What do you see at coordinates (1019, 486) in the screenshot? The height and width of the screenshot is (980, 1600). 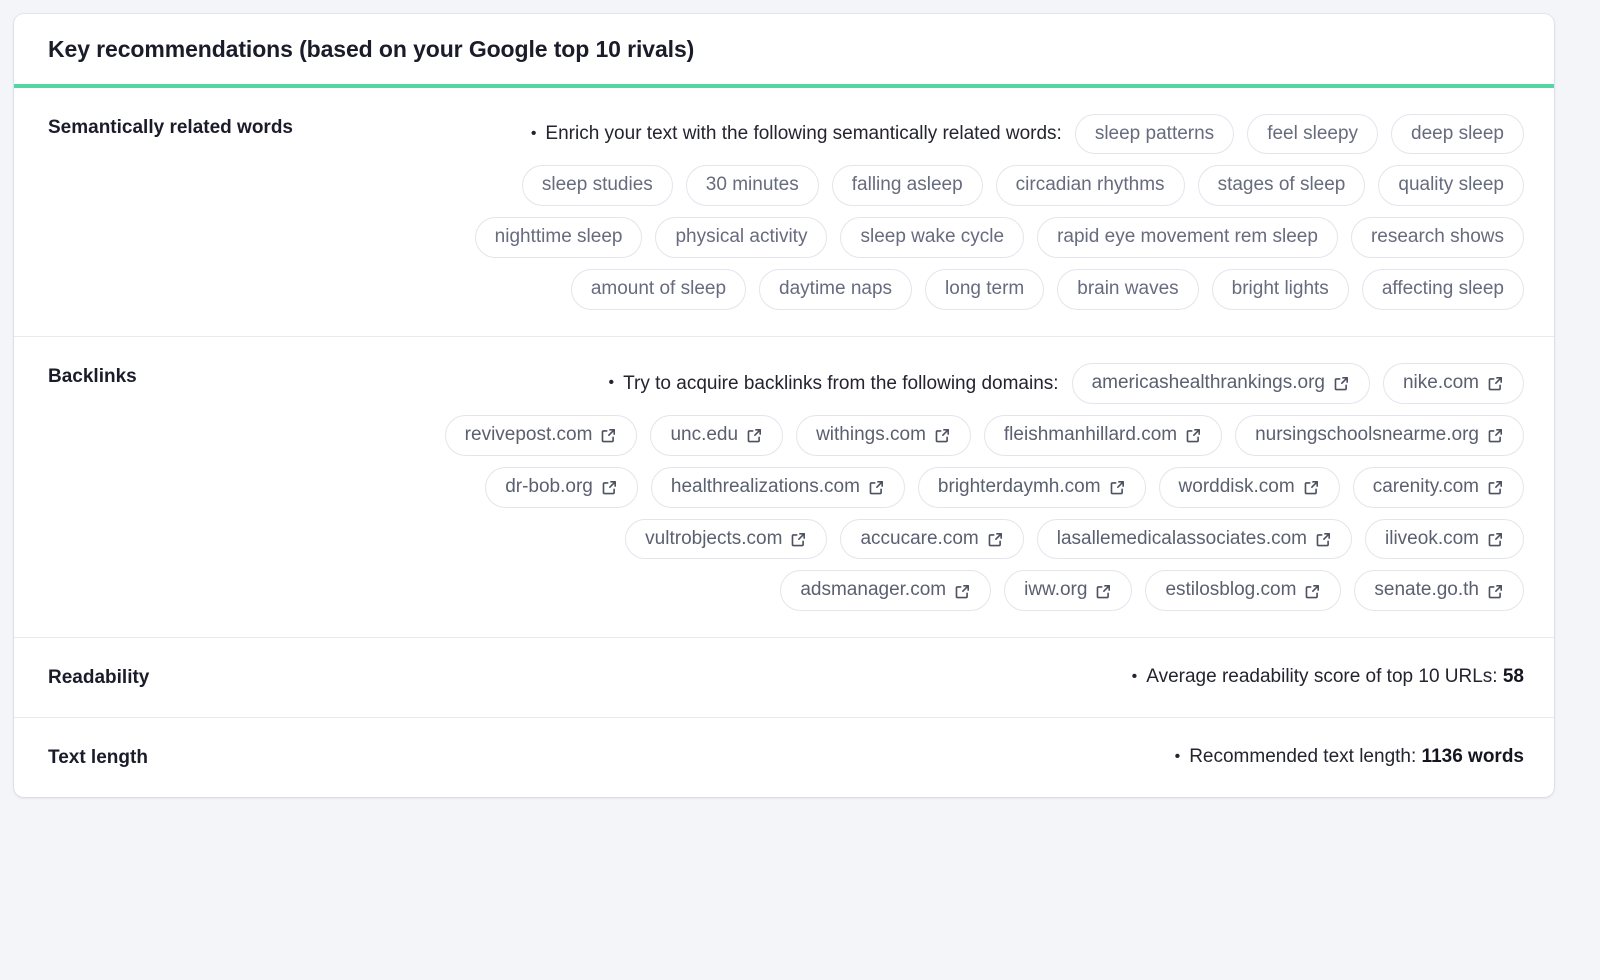 I see `chip-label: brighterdaymh.com` at bounding box center [1019, 486].